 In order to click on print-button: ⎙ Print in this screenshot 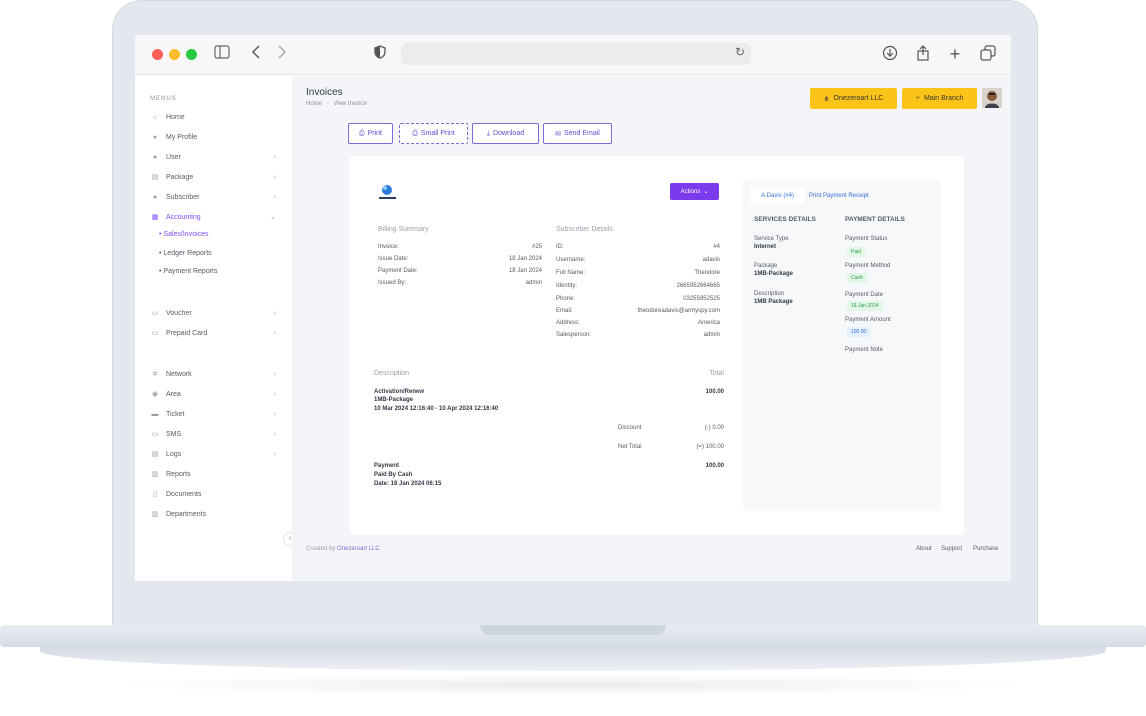, I will do `click(370, 133)`.